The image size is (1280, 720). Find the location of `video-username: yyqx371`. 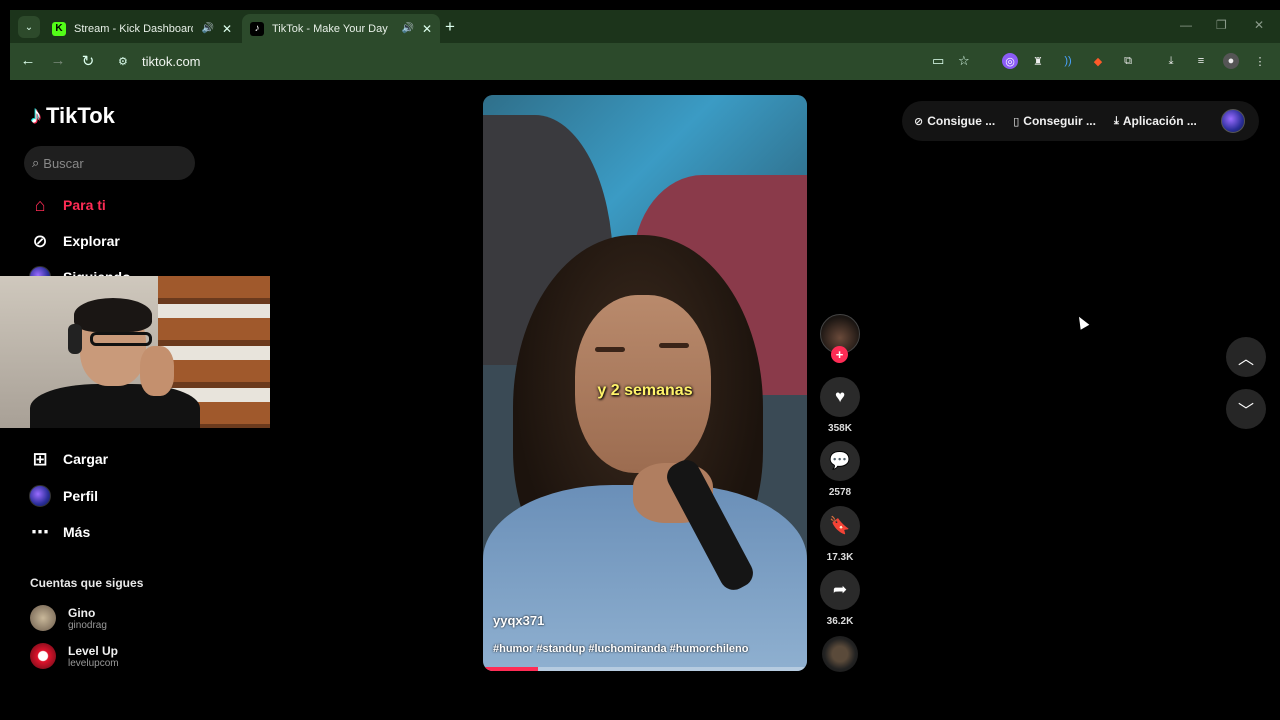

video-username: yyqx371 is located at coordinates (518, 620).